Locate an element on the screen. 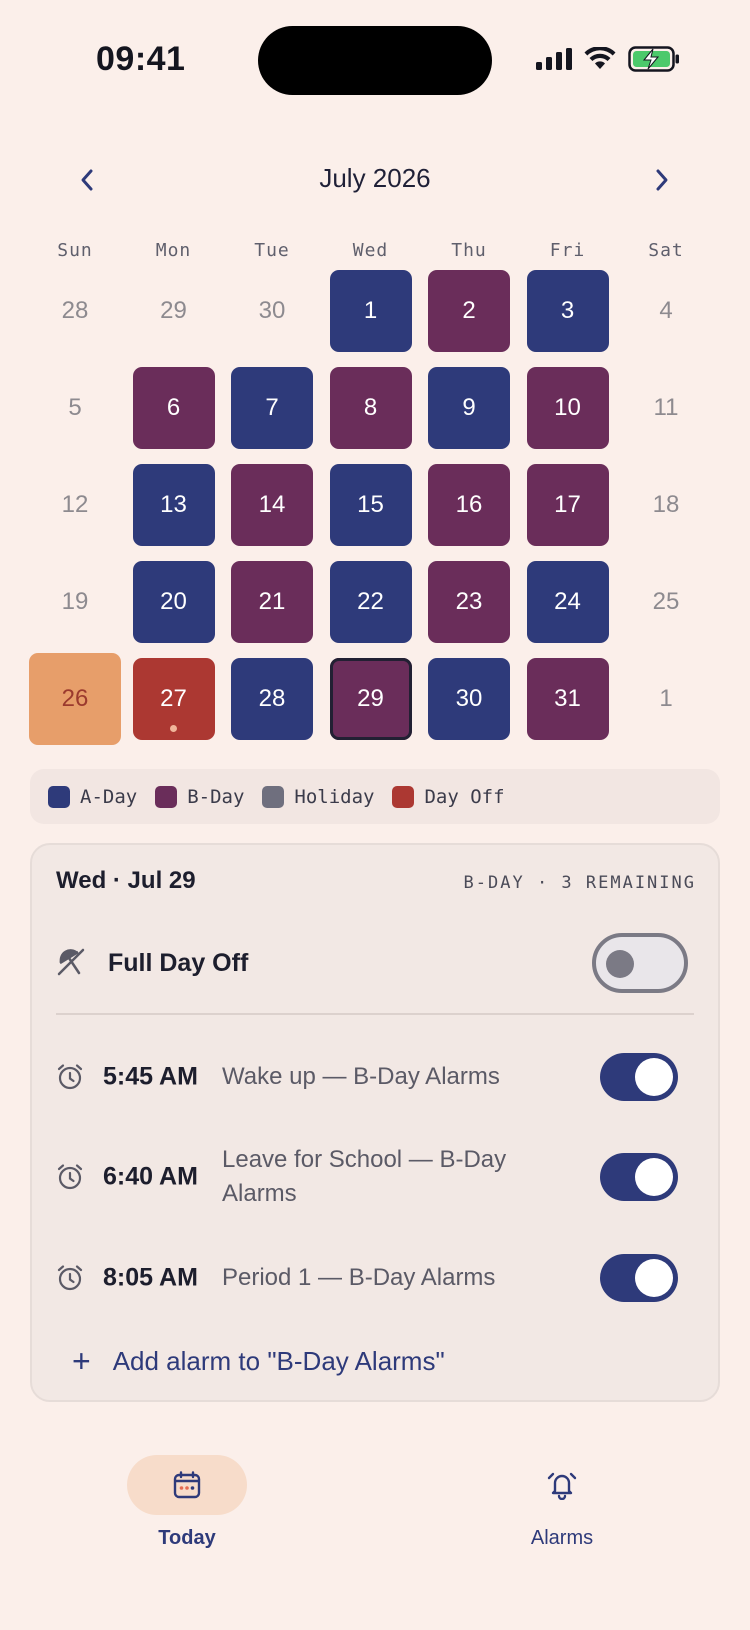 The height and width of the screenshot is (1630, 750). calendar-day: 4 is located at coordinates (666, 311).